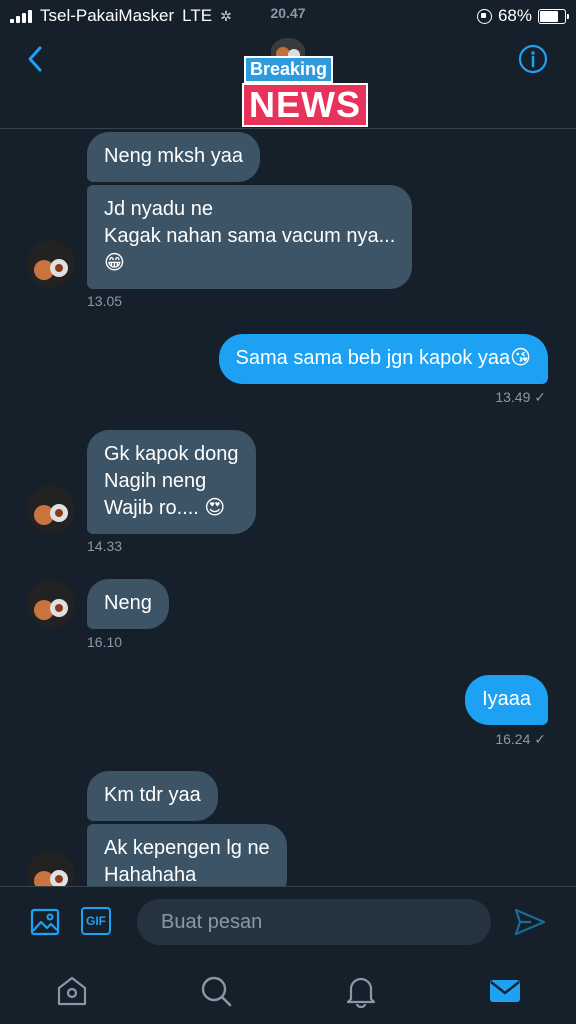 The width and height of the screenshot is (576, 1024). I want to click on info-icon, so click(533, 59).